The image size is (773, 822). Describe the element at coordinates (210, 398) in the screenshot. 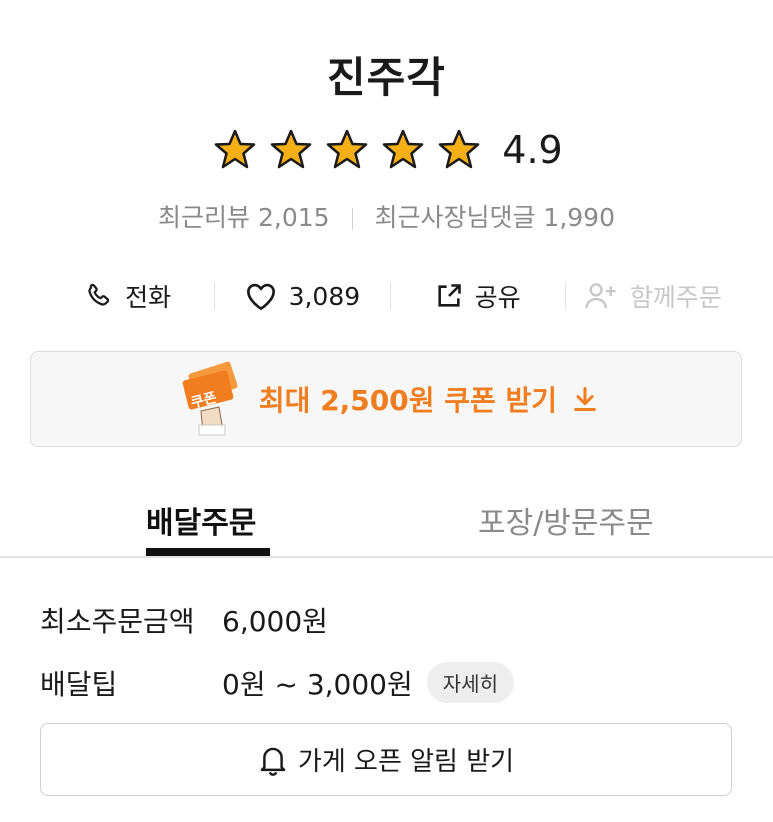

I see `coupon-ticket-icon: 쿠폰` at that location.